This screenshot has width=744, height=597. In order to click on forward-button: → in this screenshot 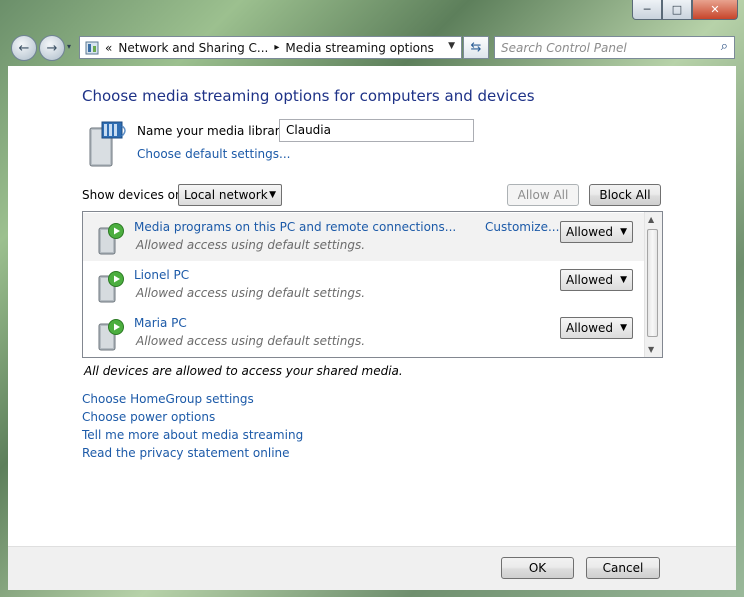, I will do `click(52, 48)`.